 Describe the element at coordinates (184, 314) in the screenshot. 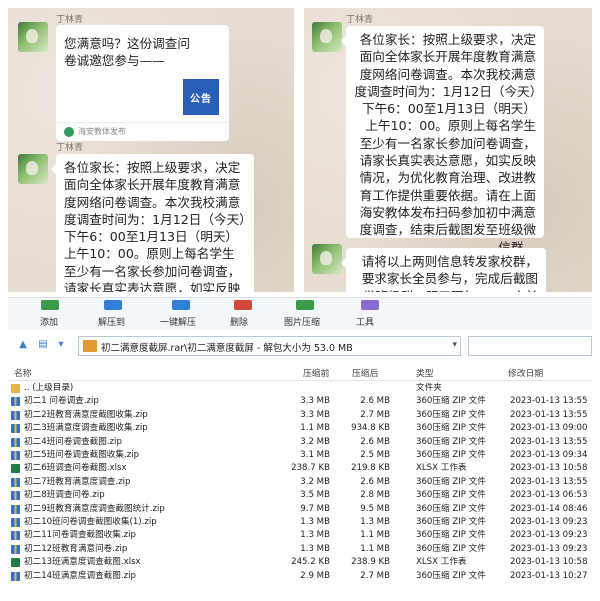

I see `one-click-extract-button: 一键解压` at that location.